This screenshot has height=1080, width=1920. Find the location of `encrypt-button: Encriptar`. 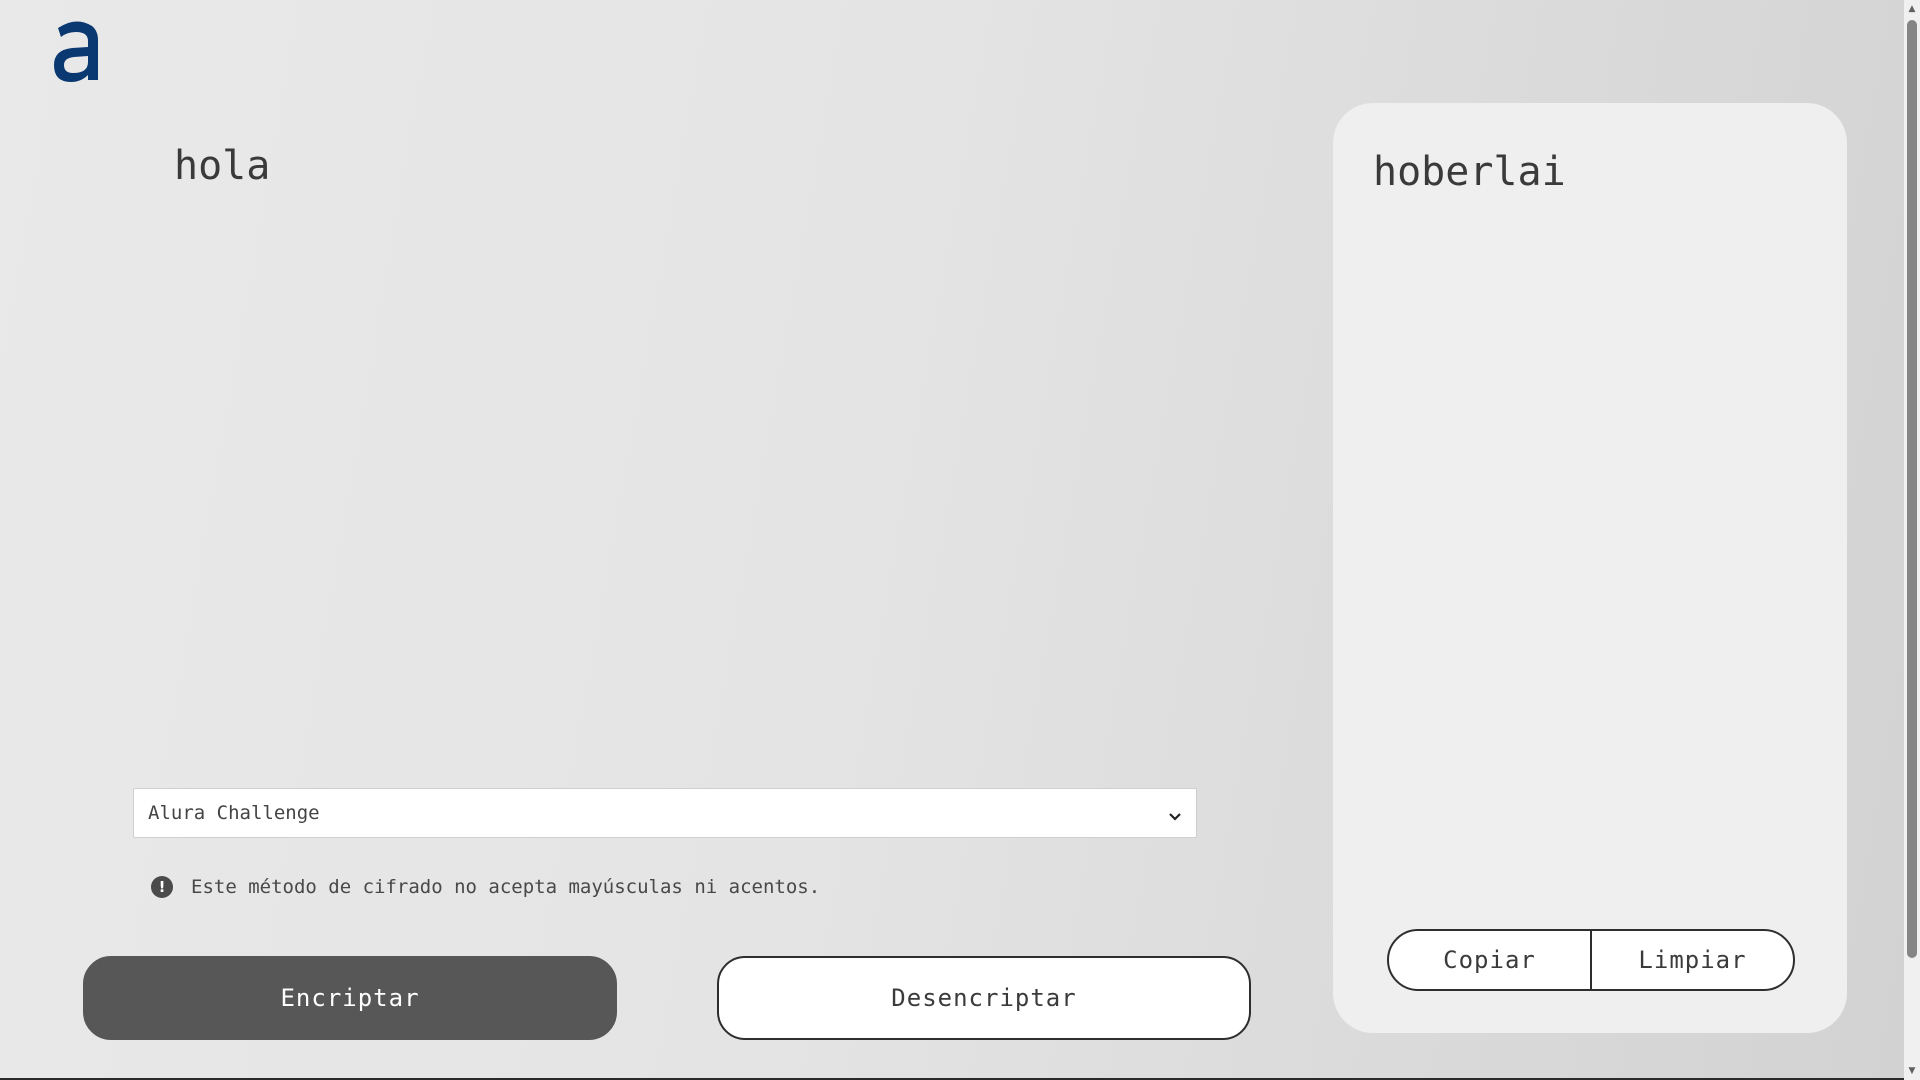

encrypt-button: Encriptar is located at coordinates (350, 998).